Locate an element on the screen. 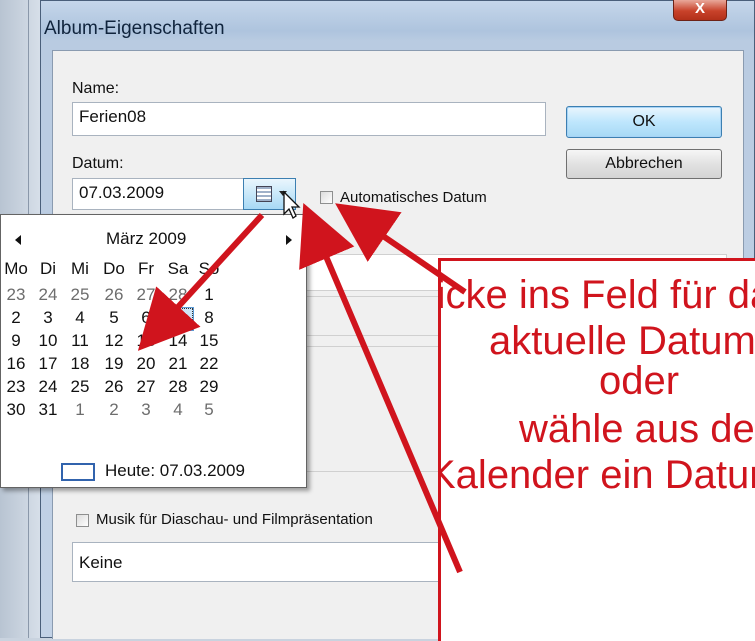 The height and width of the screenshot is (641, 755). music-label: Musik für Diaschau- und Filmpräsentation is located at coordinates (234, 519).